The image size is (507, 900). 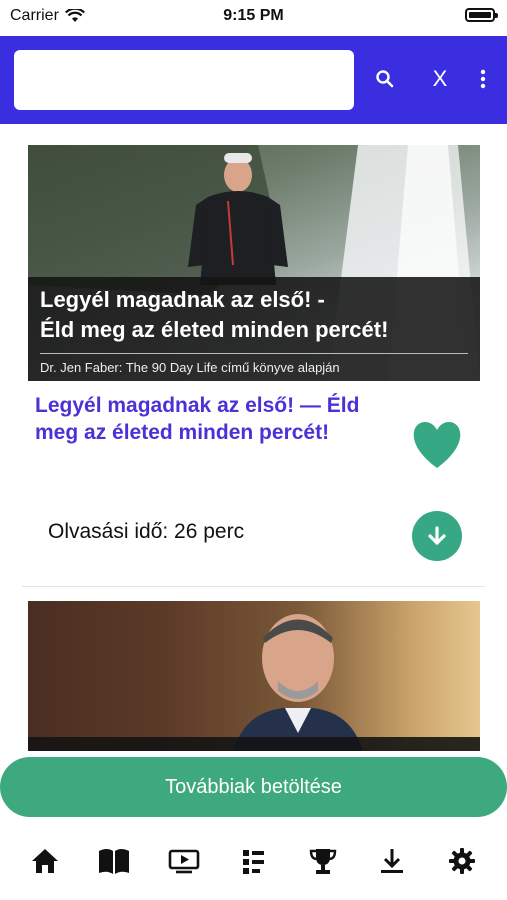 I want to click on hero-title-line2: Éld meg az életed minden percét!, so click(x=214, y=329).